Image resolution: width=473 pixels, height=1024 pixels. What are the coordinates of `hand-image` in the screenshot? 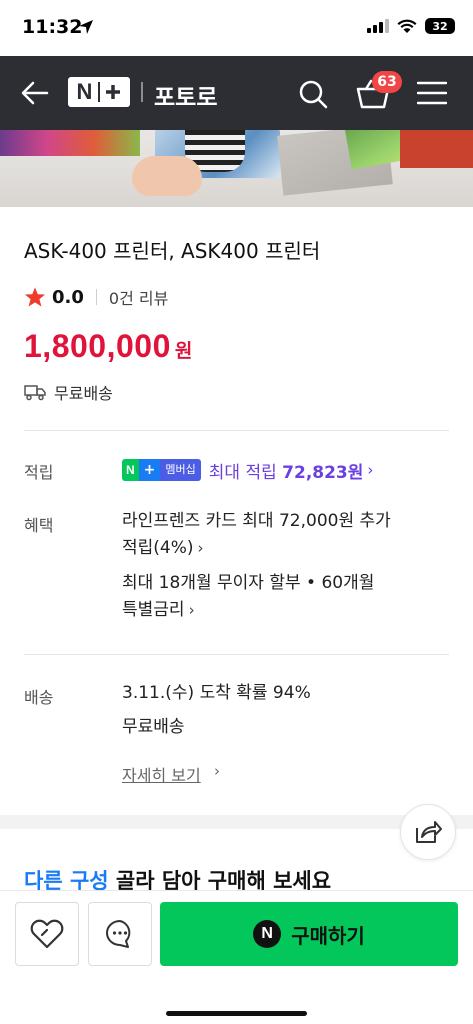 It's located at (167, 176).